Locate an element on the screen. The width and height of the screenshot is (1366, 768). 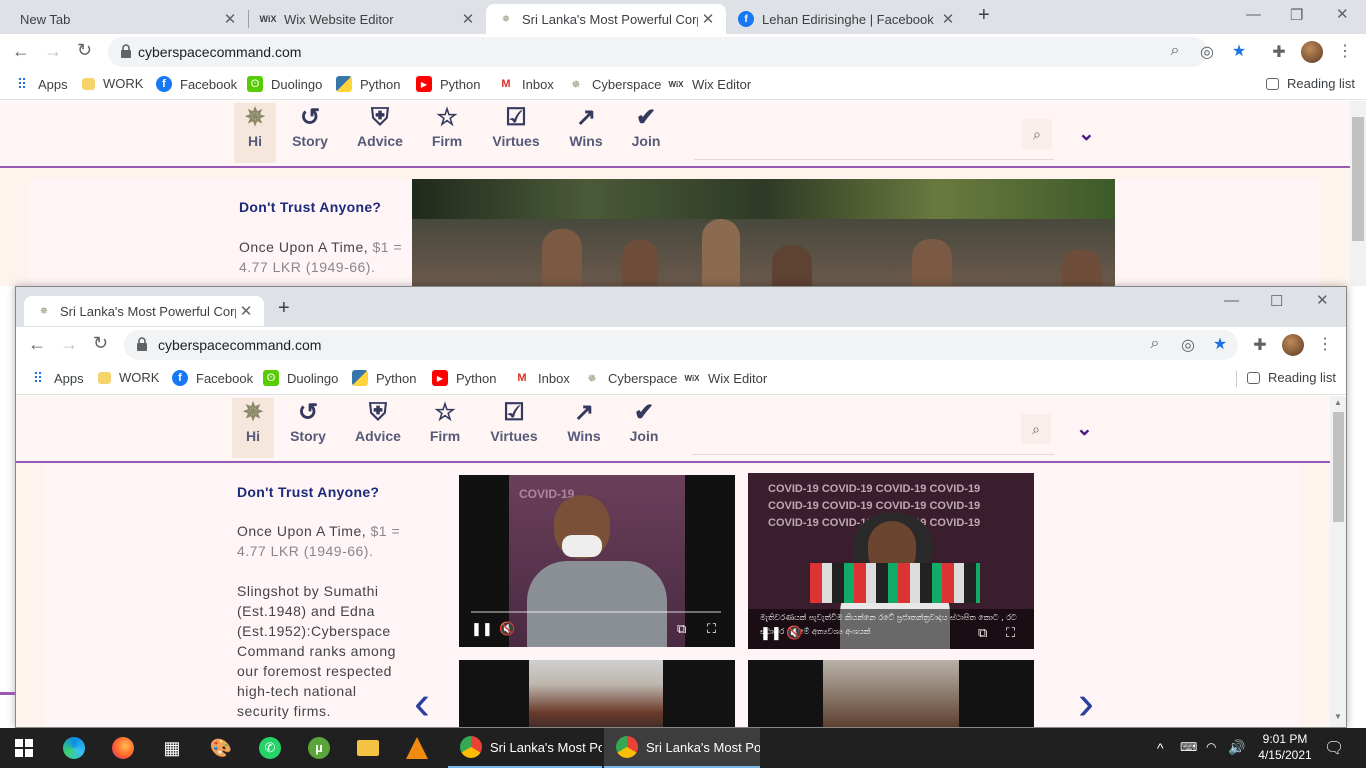
bookmark-python-youtube: ▶ Python is located at coordinates (464, 378).